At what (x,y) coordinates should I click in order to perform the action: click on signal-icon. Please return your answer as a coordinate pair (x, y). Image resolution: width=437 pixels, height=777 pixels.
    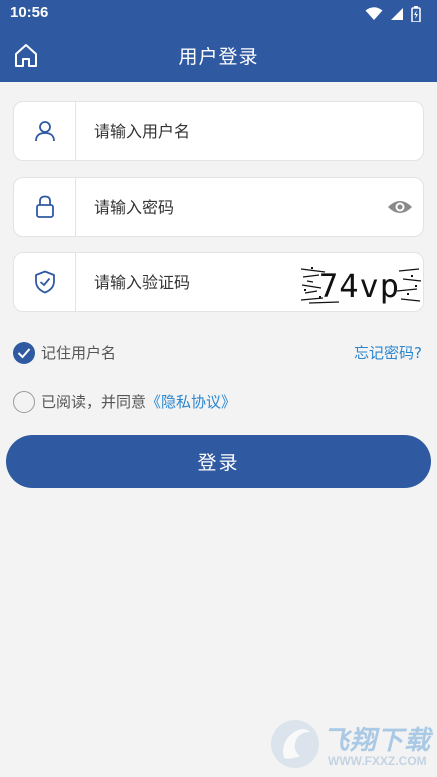
    Looking at the image, I should click on (397, 14).